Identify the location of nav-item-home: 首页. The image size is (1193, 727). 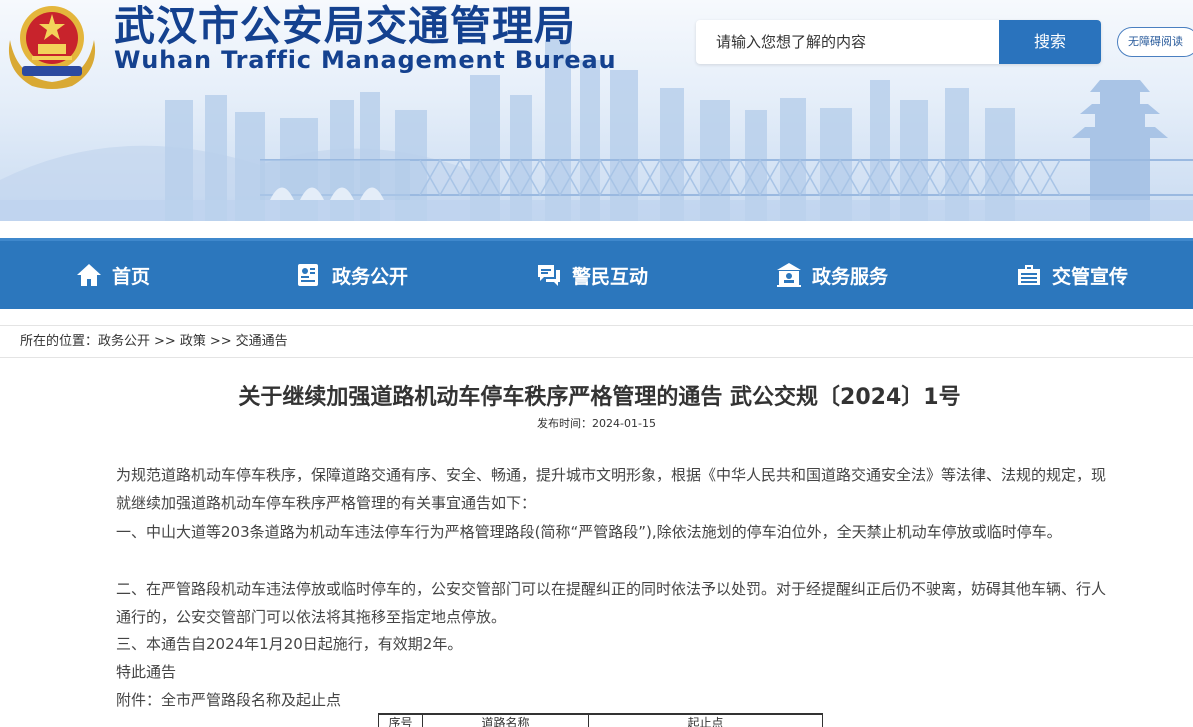
(113, 275).